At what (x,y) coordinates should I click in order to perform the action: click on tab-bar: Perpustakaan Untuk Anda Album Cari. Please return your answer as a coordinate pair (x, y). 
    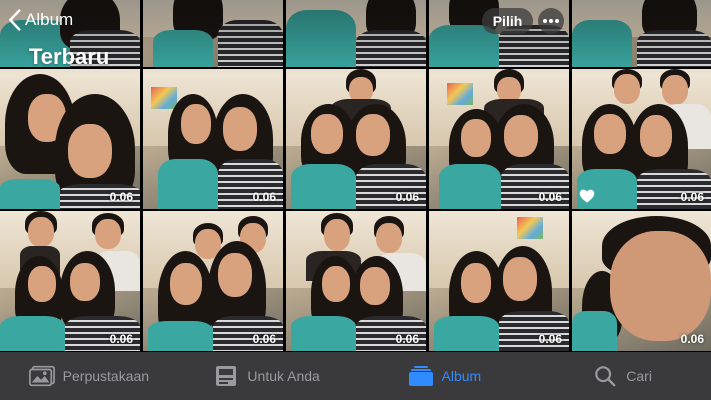
    Looking at the image, I should click on (355, 376).